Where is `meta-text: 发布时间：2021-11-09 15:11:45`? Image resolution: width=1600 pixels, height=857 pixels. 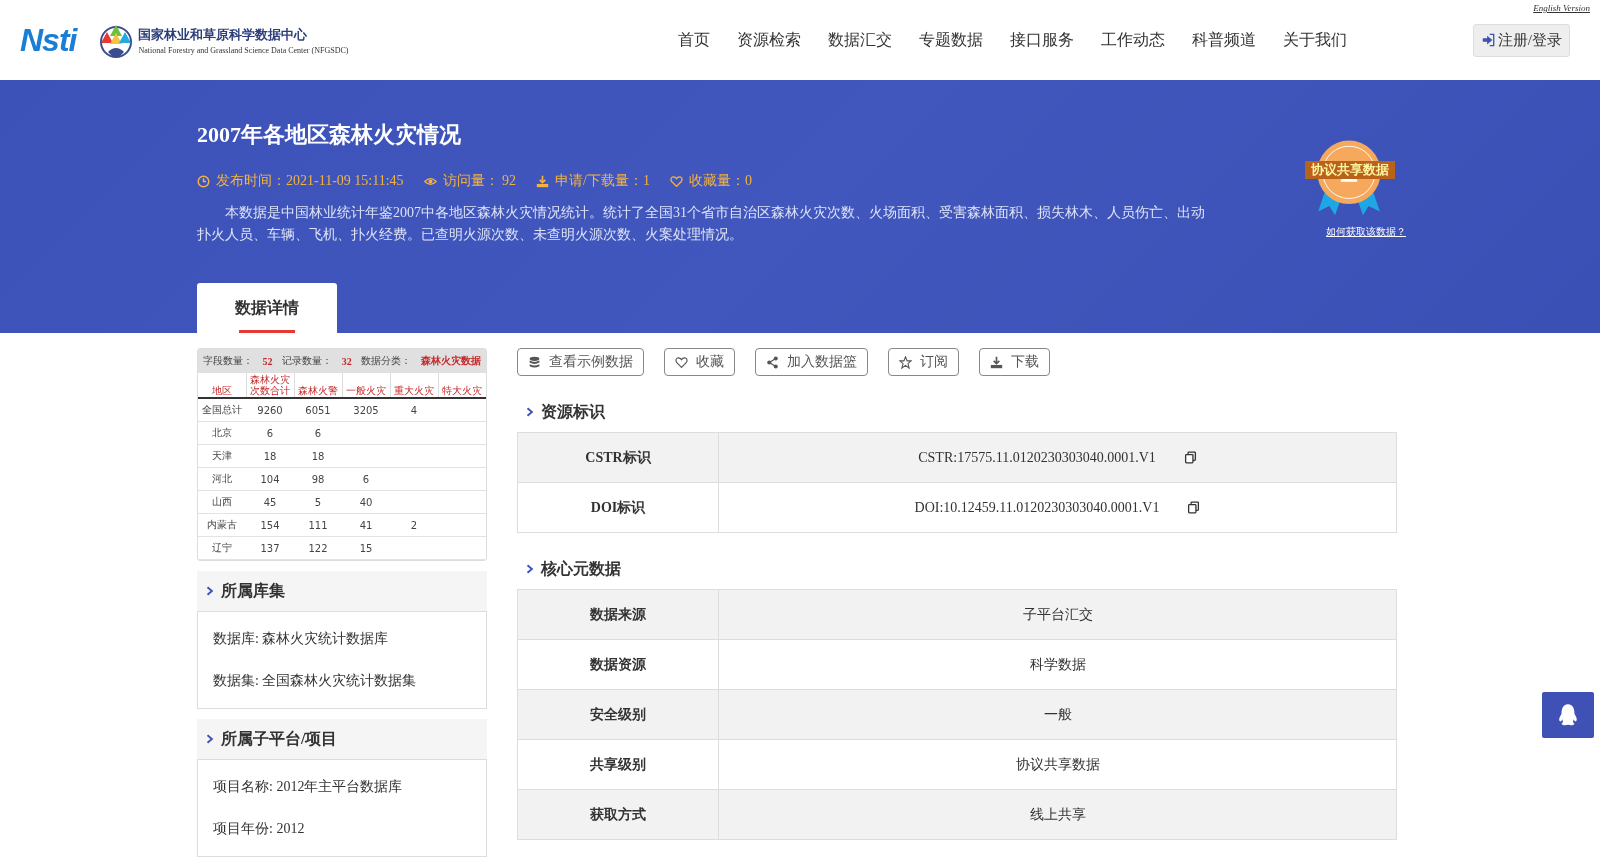 meta-text: 发布时间：2021-11-09 15:11:45 is located at coordinates (310, 181).